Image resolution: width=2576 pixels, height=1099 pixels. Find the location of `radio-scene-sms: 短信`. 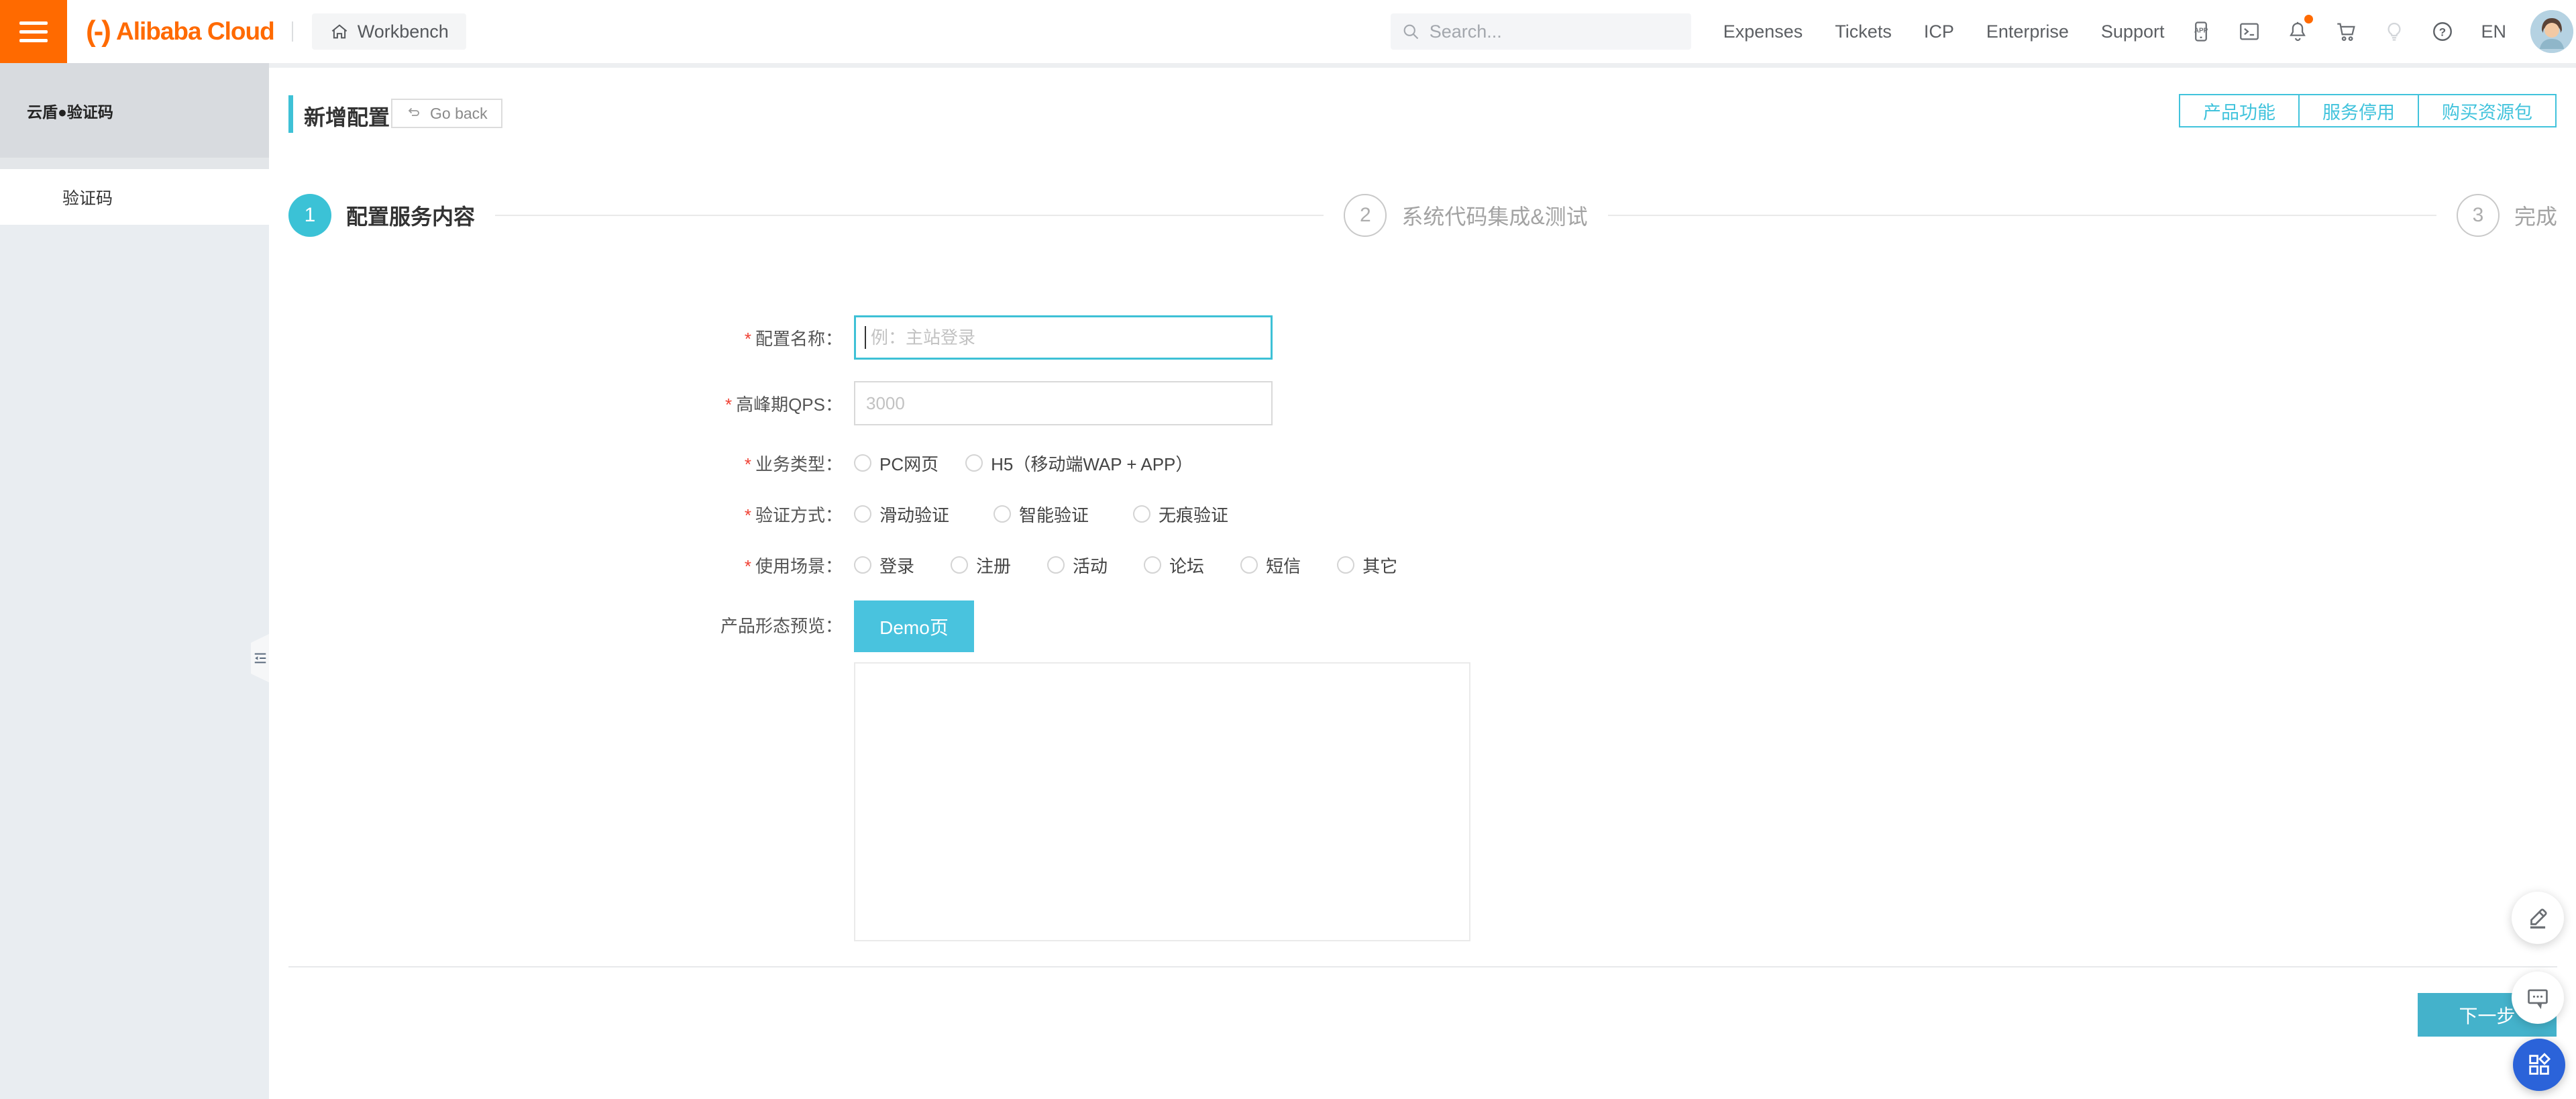

radio-scene-sms: 短信 is located at coordinates (1270, 565).